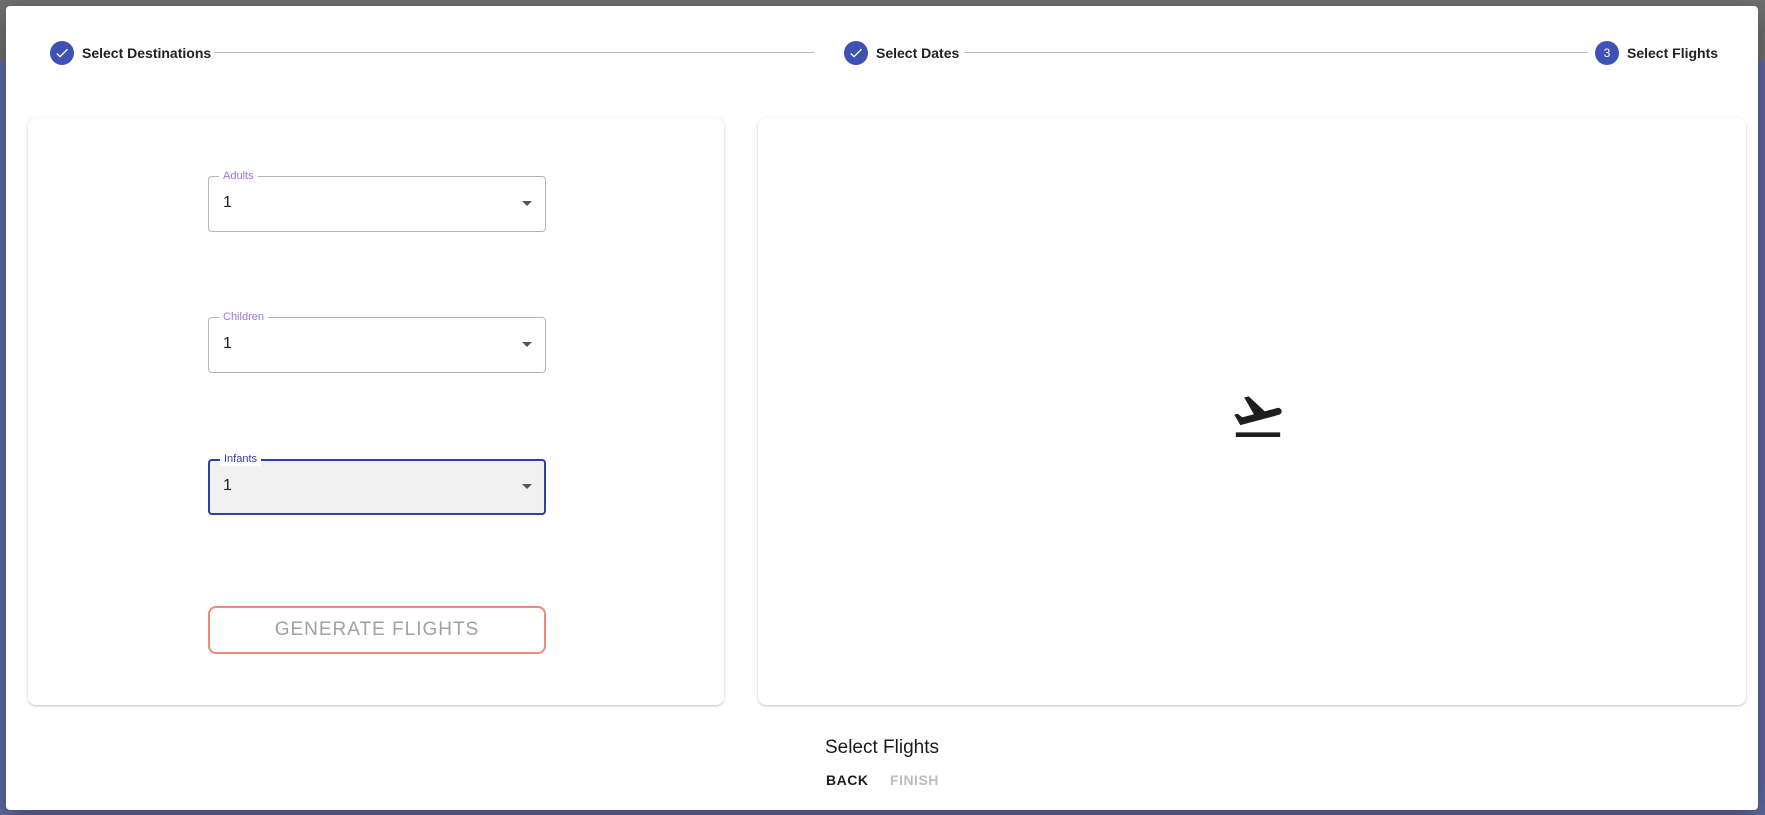  I want to click on flight-takeoff-icon, so click(1258, 416).